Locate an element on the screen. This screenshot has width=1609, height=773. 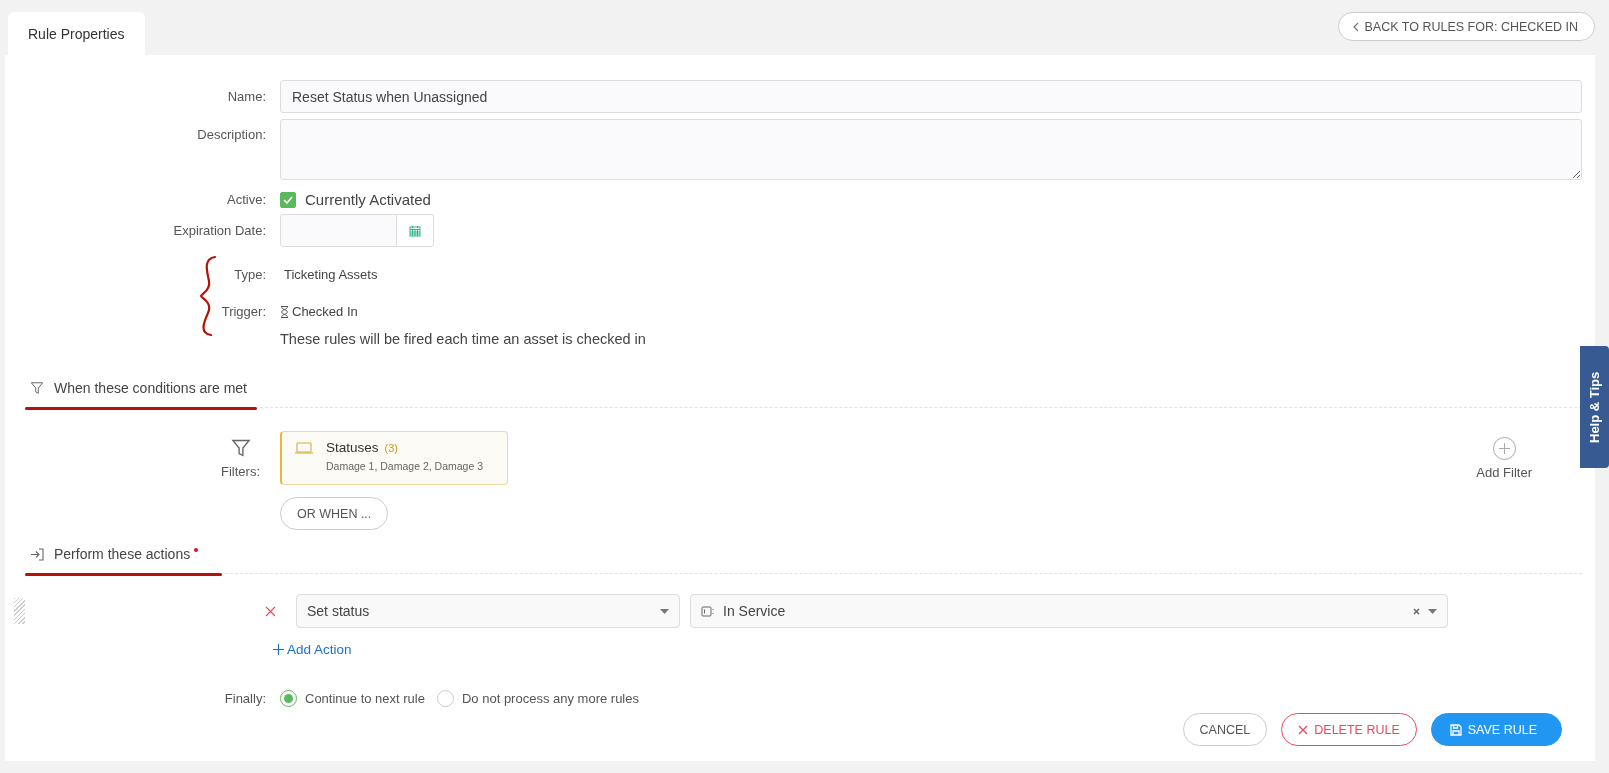
cancel-button: CANCEL is located at coordinates (1225, 729).